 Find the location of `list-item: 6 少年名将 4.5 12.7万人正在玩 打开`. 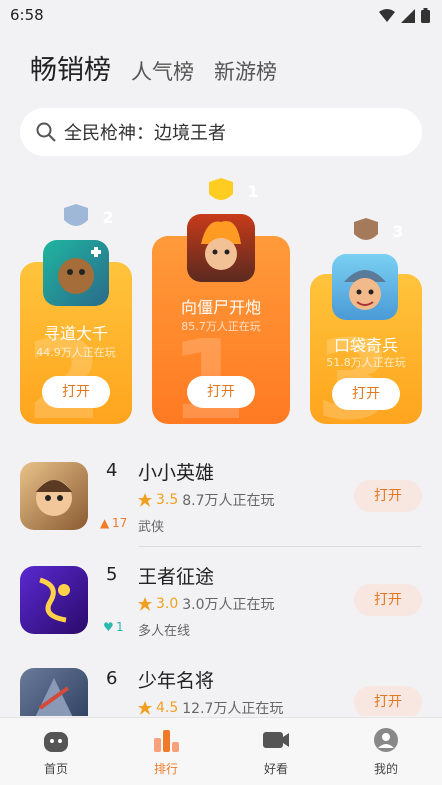

list-item: 6 少年名将 4.5 12.7万人正在玩 打开 is located at coordinates (221, 686).